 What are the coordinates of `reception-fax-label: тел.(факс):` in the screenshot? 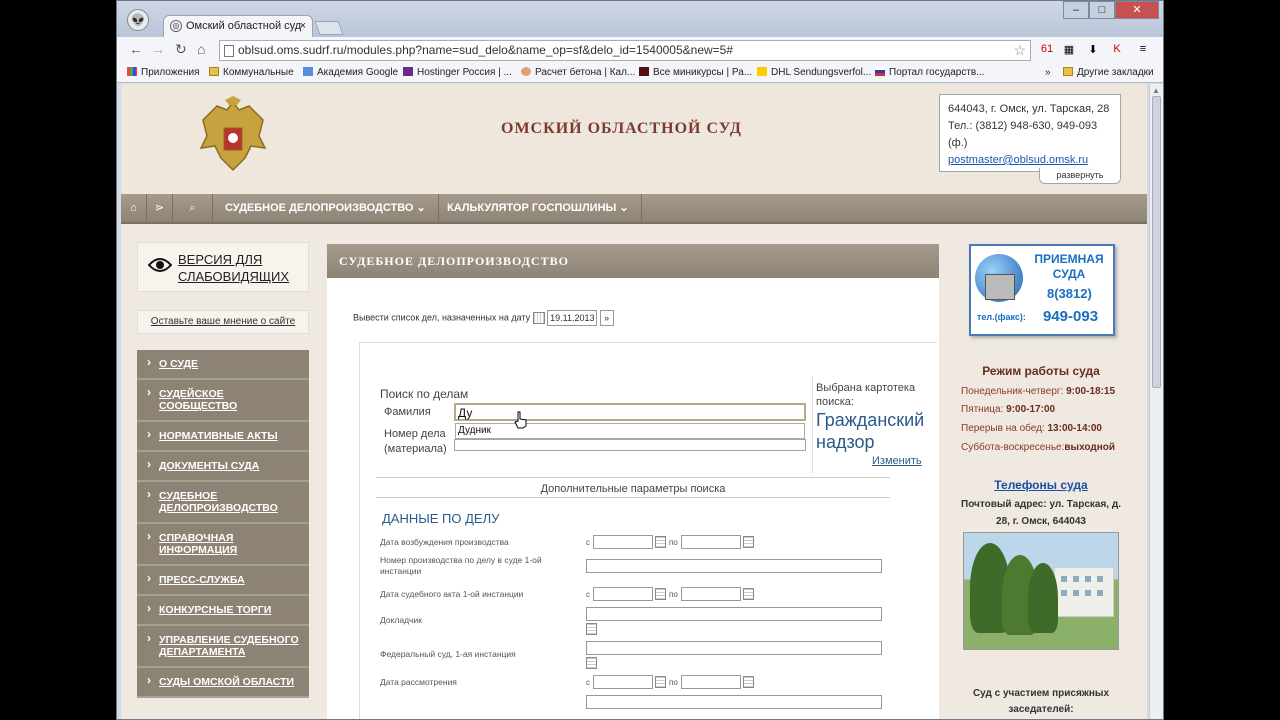 It's located at (1001, 317).